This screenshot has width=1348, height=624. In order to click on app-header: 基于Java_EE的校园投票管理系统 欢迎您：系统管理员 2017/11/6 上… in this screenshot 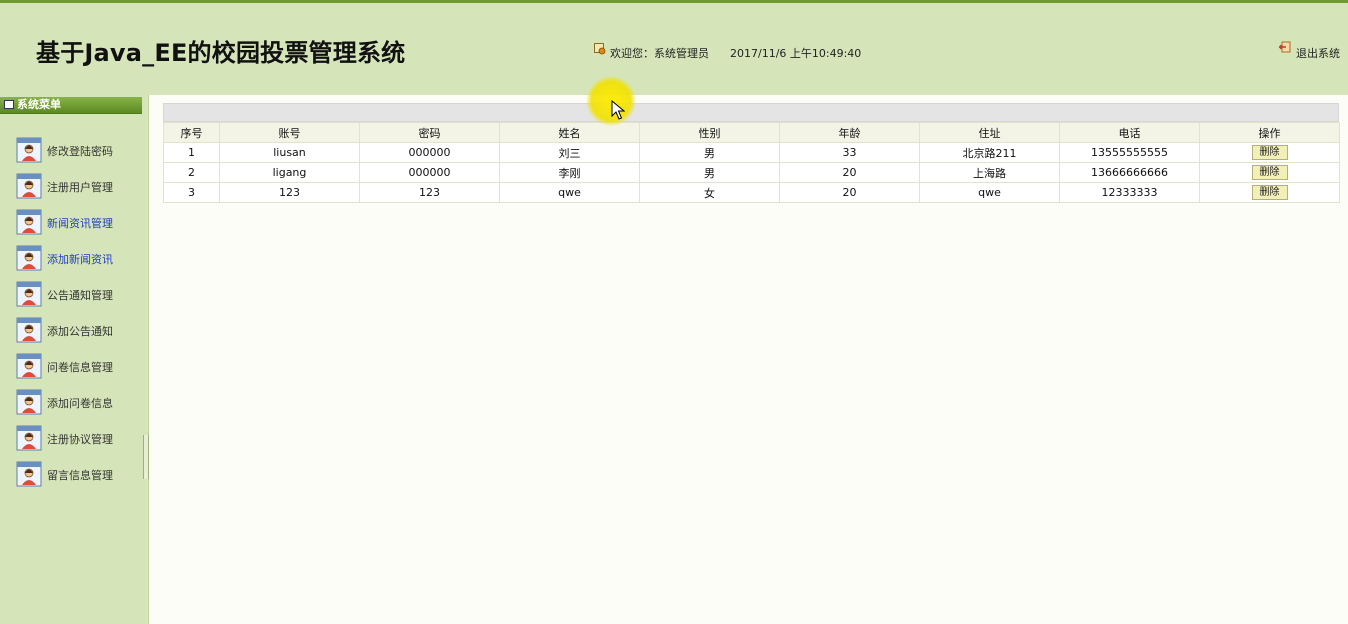, I will do `click(674, 49)`.